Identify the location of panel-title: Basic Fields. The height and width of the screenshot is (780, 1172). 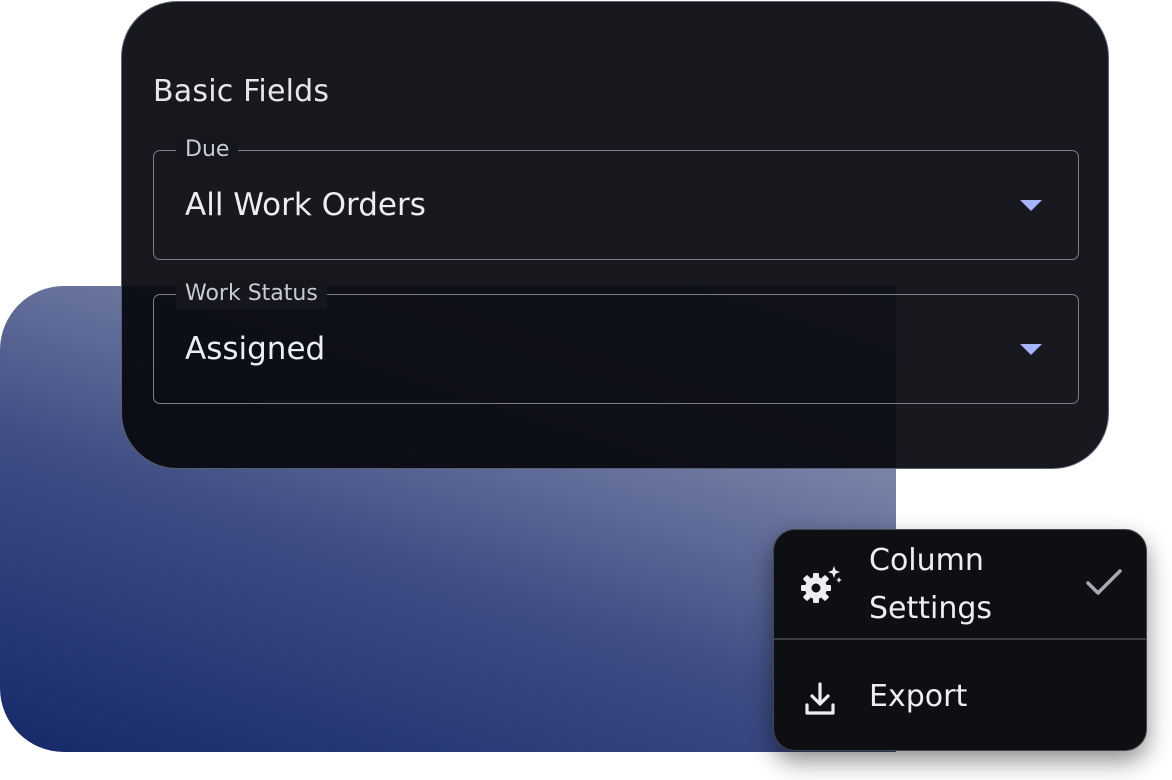
(241, 91).